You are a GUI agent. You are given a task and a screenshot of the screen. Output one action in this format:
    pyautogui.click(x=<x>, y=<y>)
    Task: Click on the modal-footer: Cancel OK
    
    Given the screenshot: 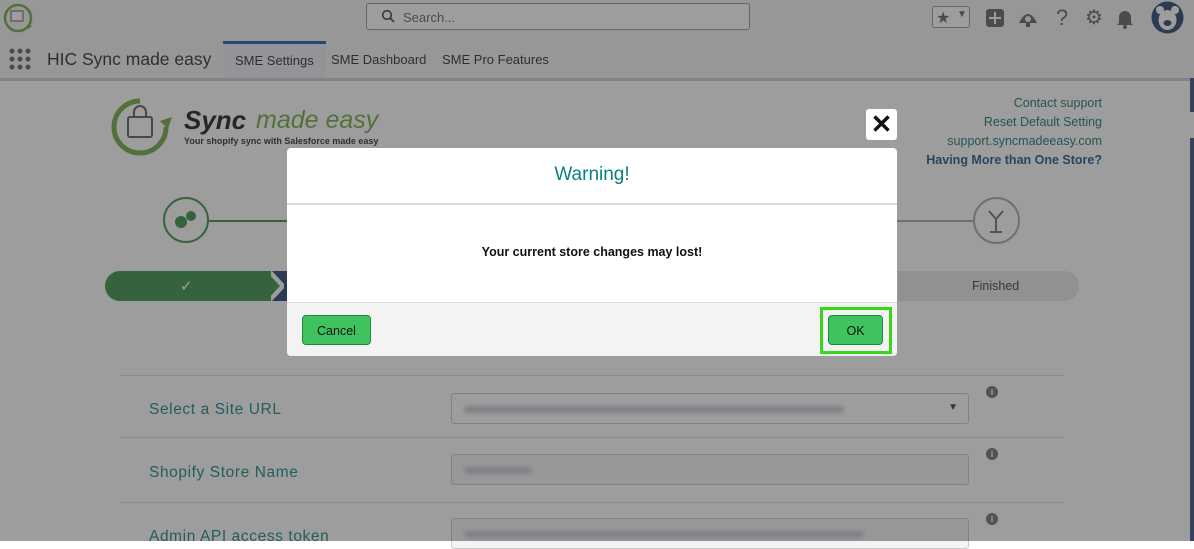 What is the action you would take?
    pyautogui.click(x=592, y=329)
    